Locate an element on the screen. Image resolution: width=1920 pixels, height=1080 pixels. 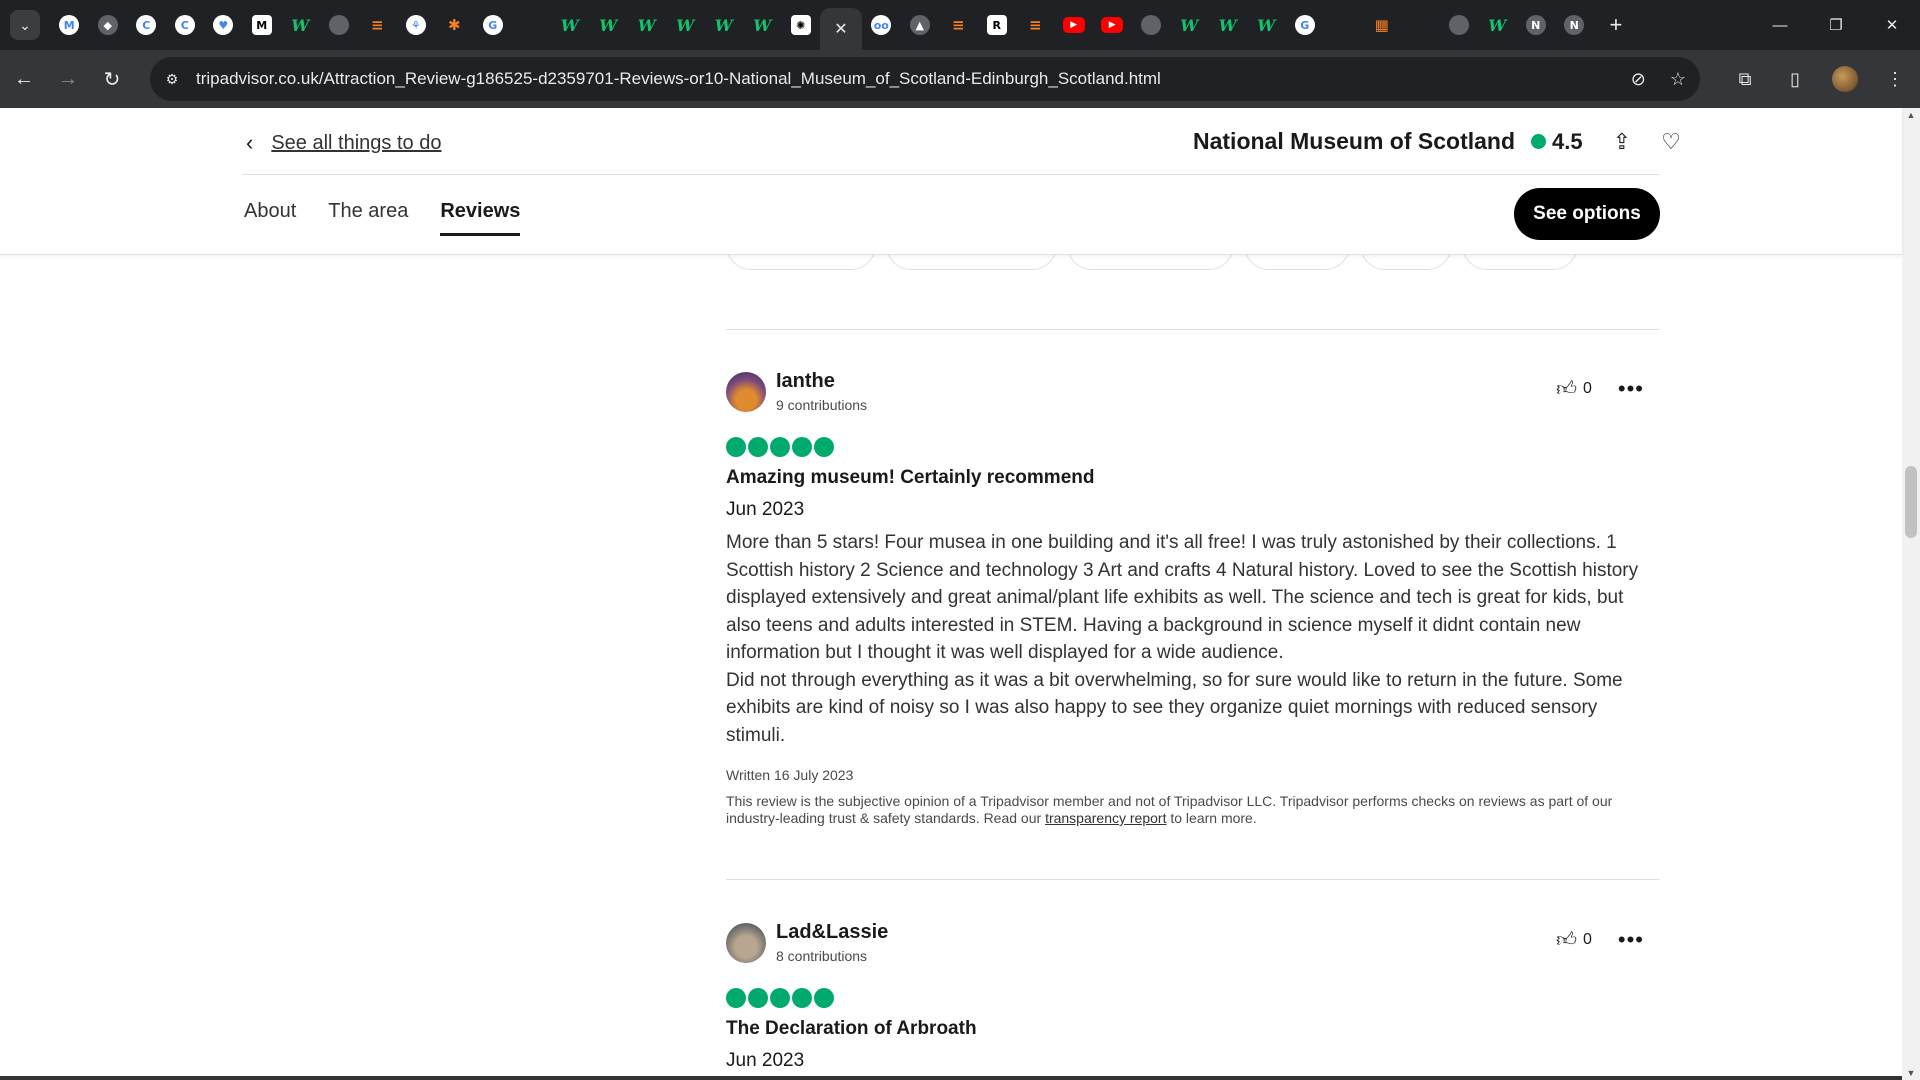
back-link-label: See all things to do is located at coordinates (356, 143).